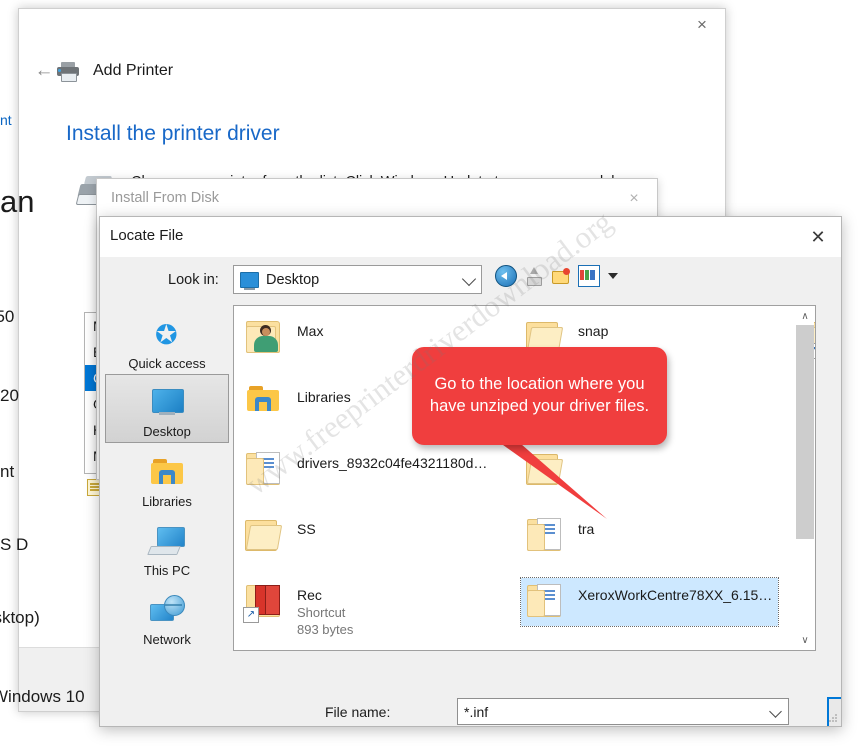  What do you see at coordinates (167, 639) in the screenshot?
I see `place-item-label: Network` at bounding box center [167, 639].